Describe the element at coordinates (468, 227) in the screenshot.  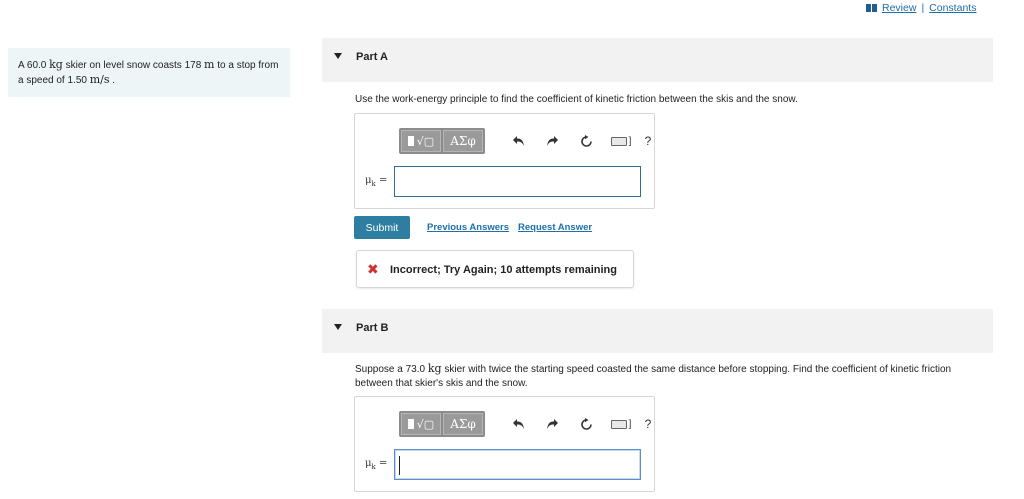
I see `previous-answers-link: Previous Answers` at that location.